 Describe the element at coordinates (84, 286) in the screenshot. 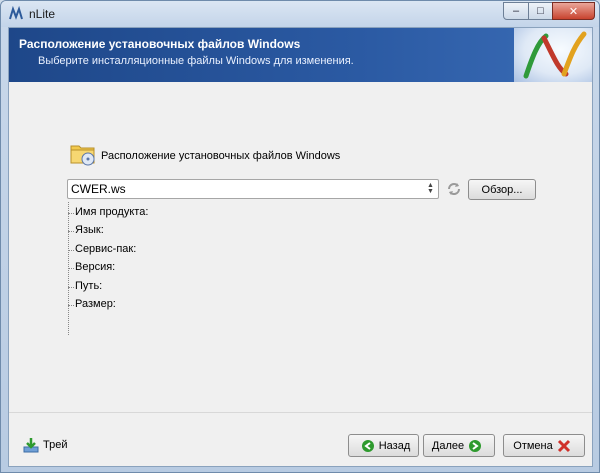

I see `info-path: Путь:` at that location.